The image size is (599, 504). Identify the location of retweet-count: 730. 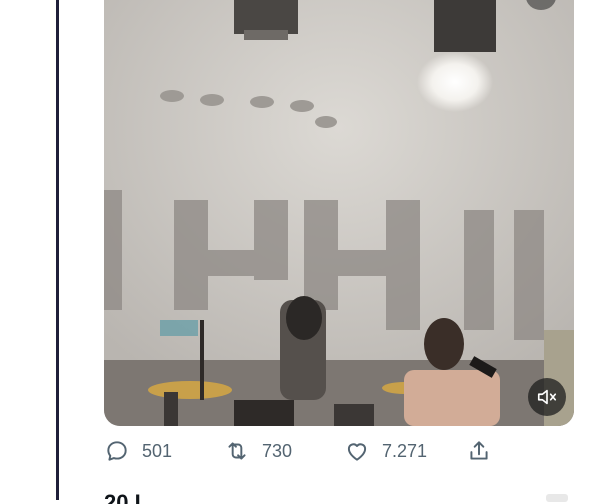
(277, 450).